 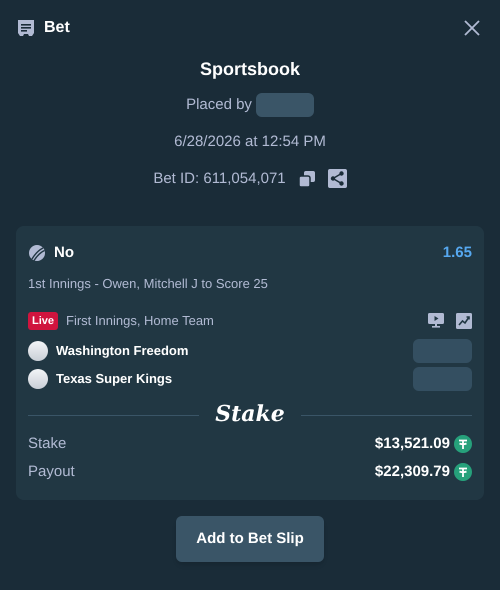 I want to click on video-icon, so click(x=436, y=320).